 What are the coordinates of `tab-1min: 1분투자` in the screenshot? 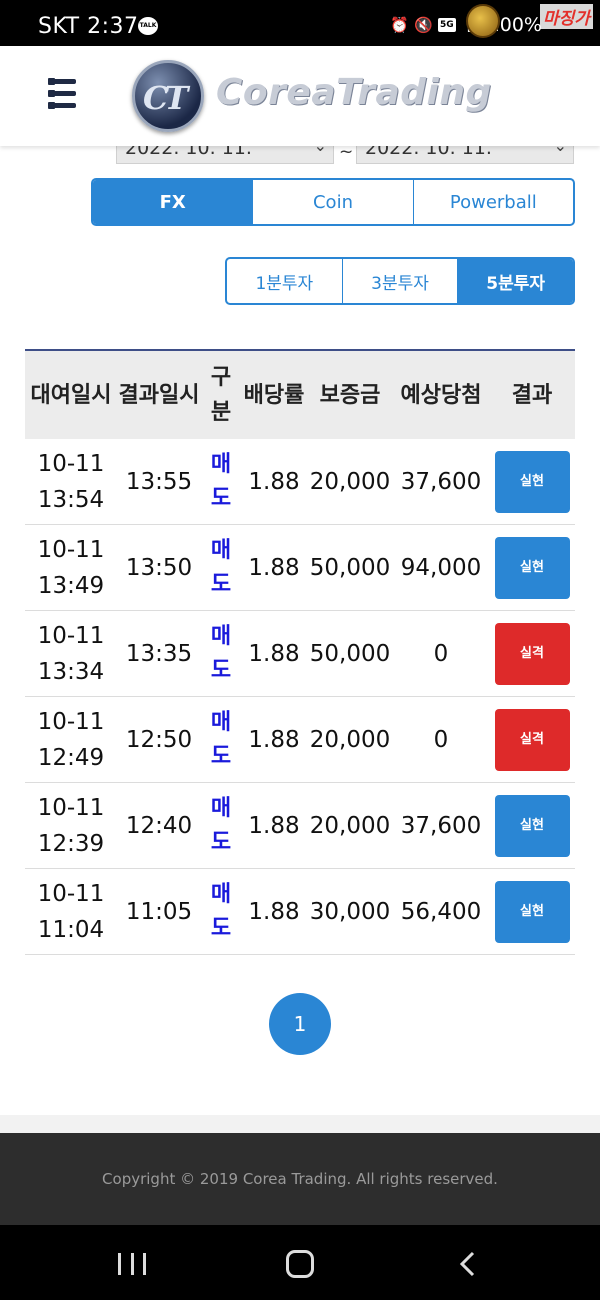 It's located at (285, 281).